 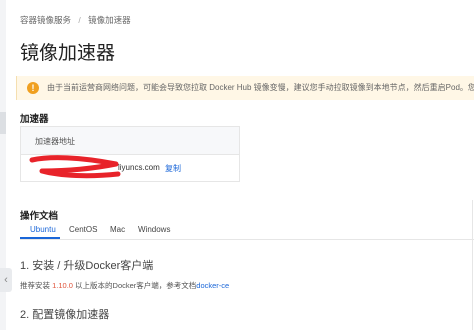 I want to click on accelerator-url: liyuncs.com, so click(x=139, y=167).